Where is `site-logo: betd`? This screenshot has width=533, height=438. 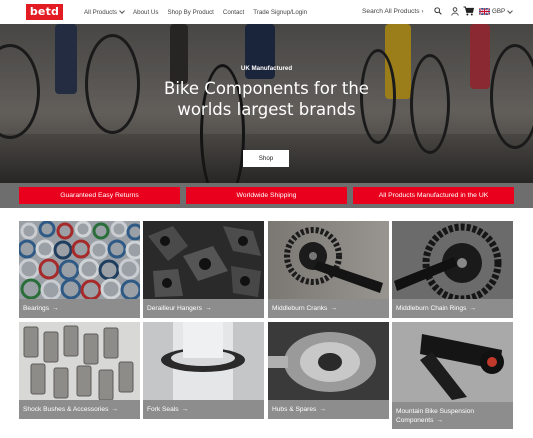
site-logo: betd is located at coordinates (44, 12).